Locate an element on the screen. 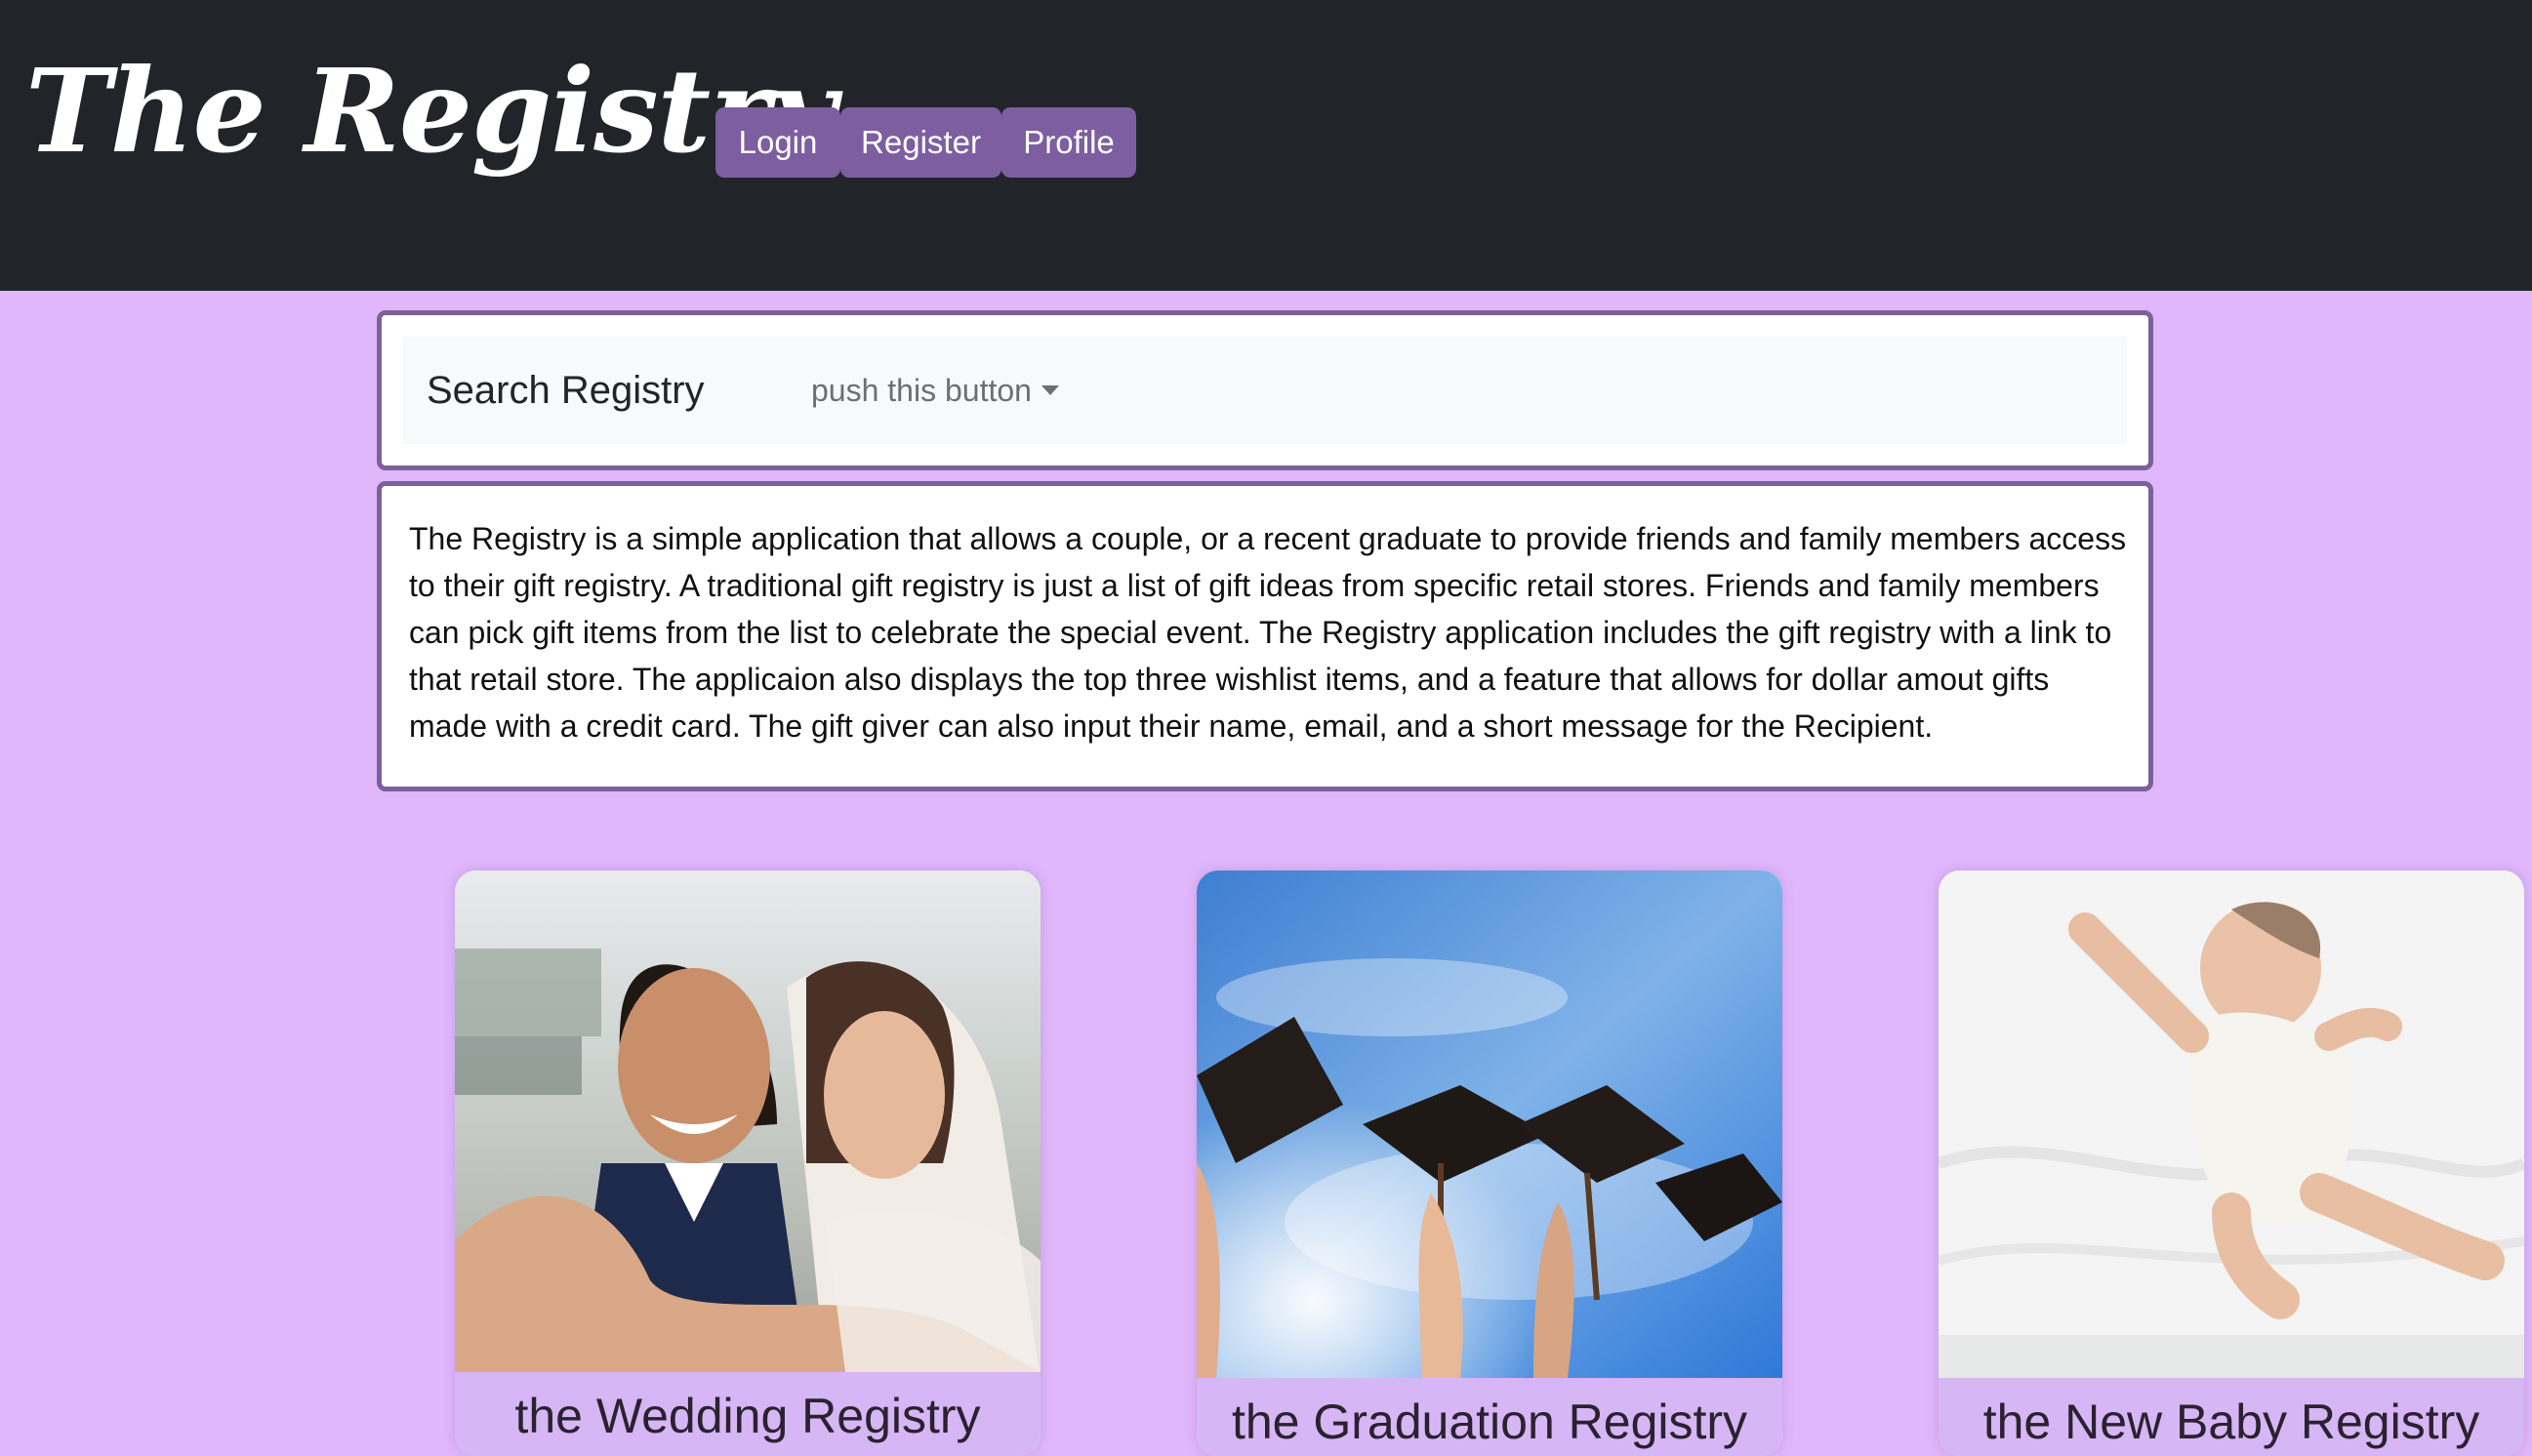  new-baby-registry-label: the New Baby Registry is located at coordinates (2231, 1417).